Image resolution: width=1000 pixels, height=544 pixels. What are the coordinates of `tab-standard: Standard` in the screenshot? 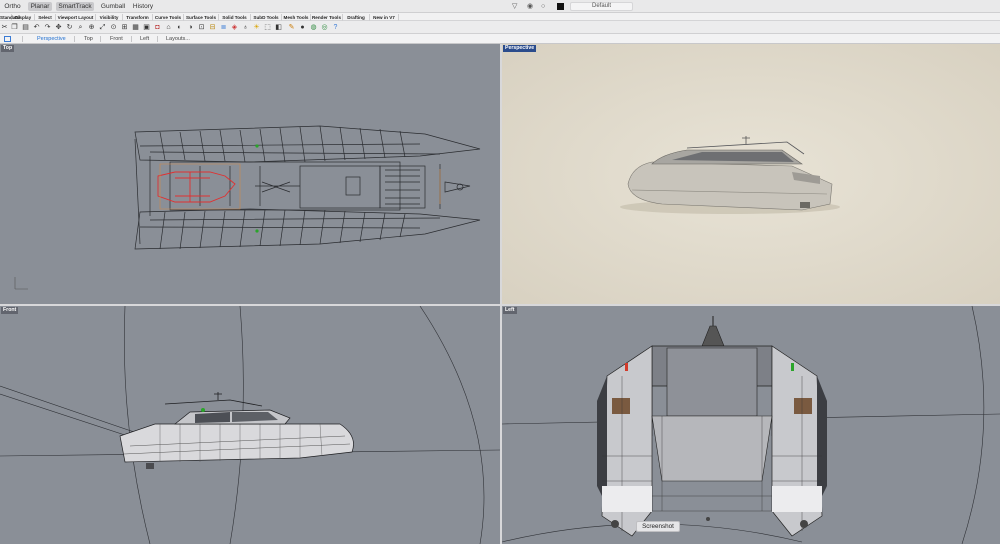 It's located at (10, 17).